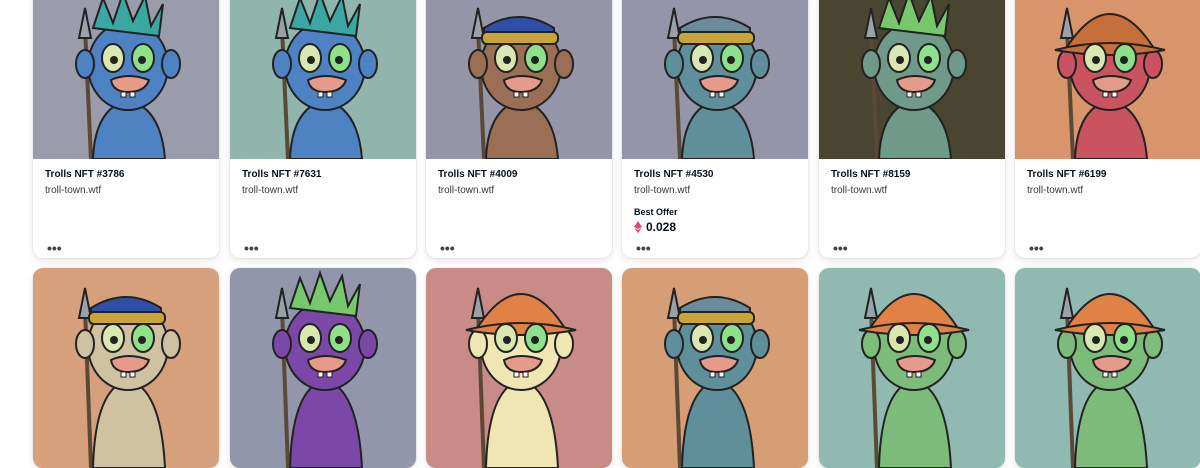 Image resolution: width=1200 pixels, height=468 pixels. What do you see at coordinates (715, 174) in the screenshot?
I see `nft-title: Trolls NFT #4530` at bounding box center [715, 174].